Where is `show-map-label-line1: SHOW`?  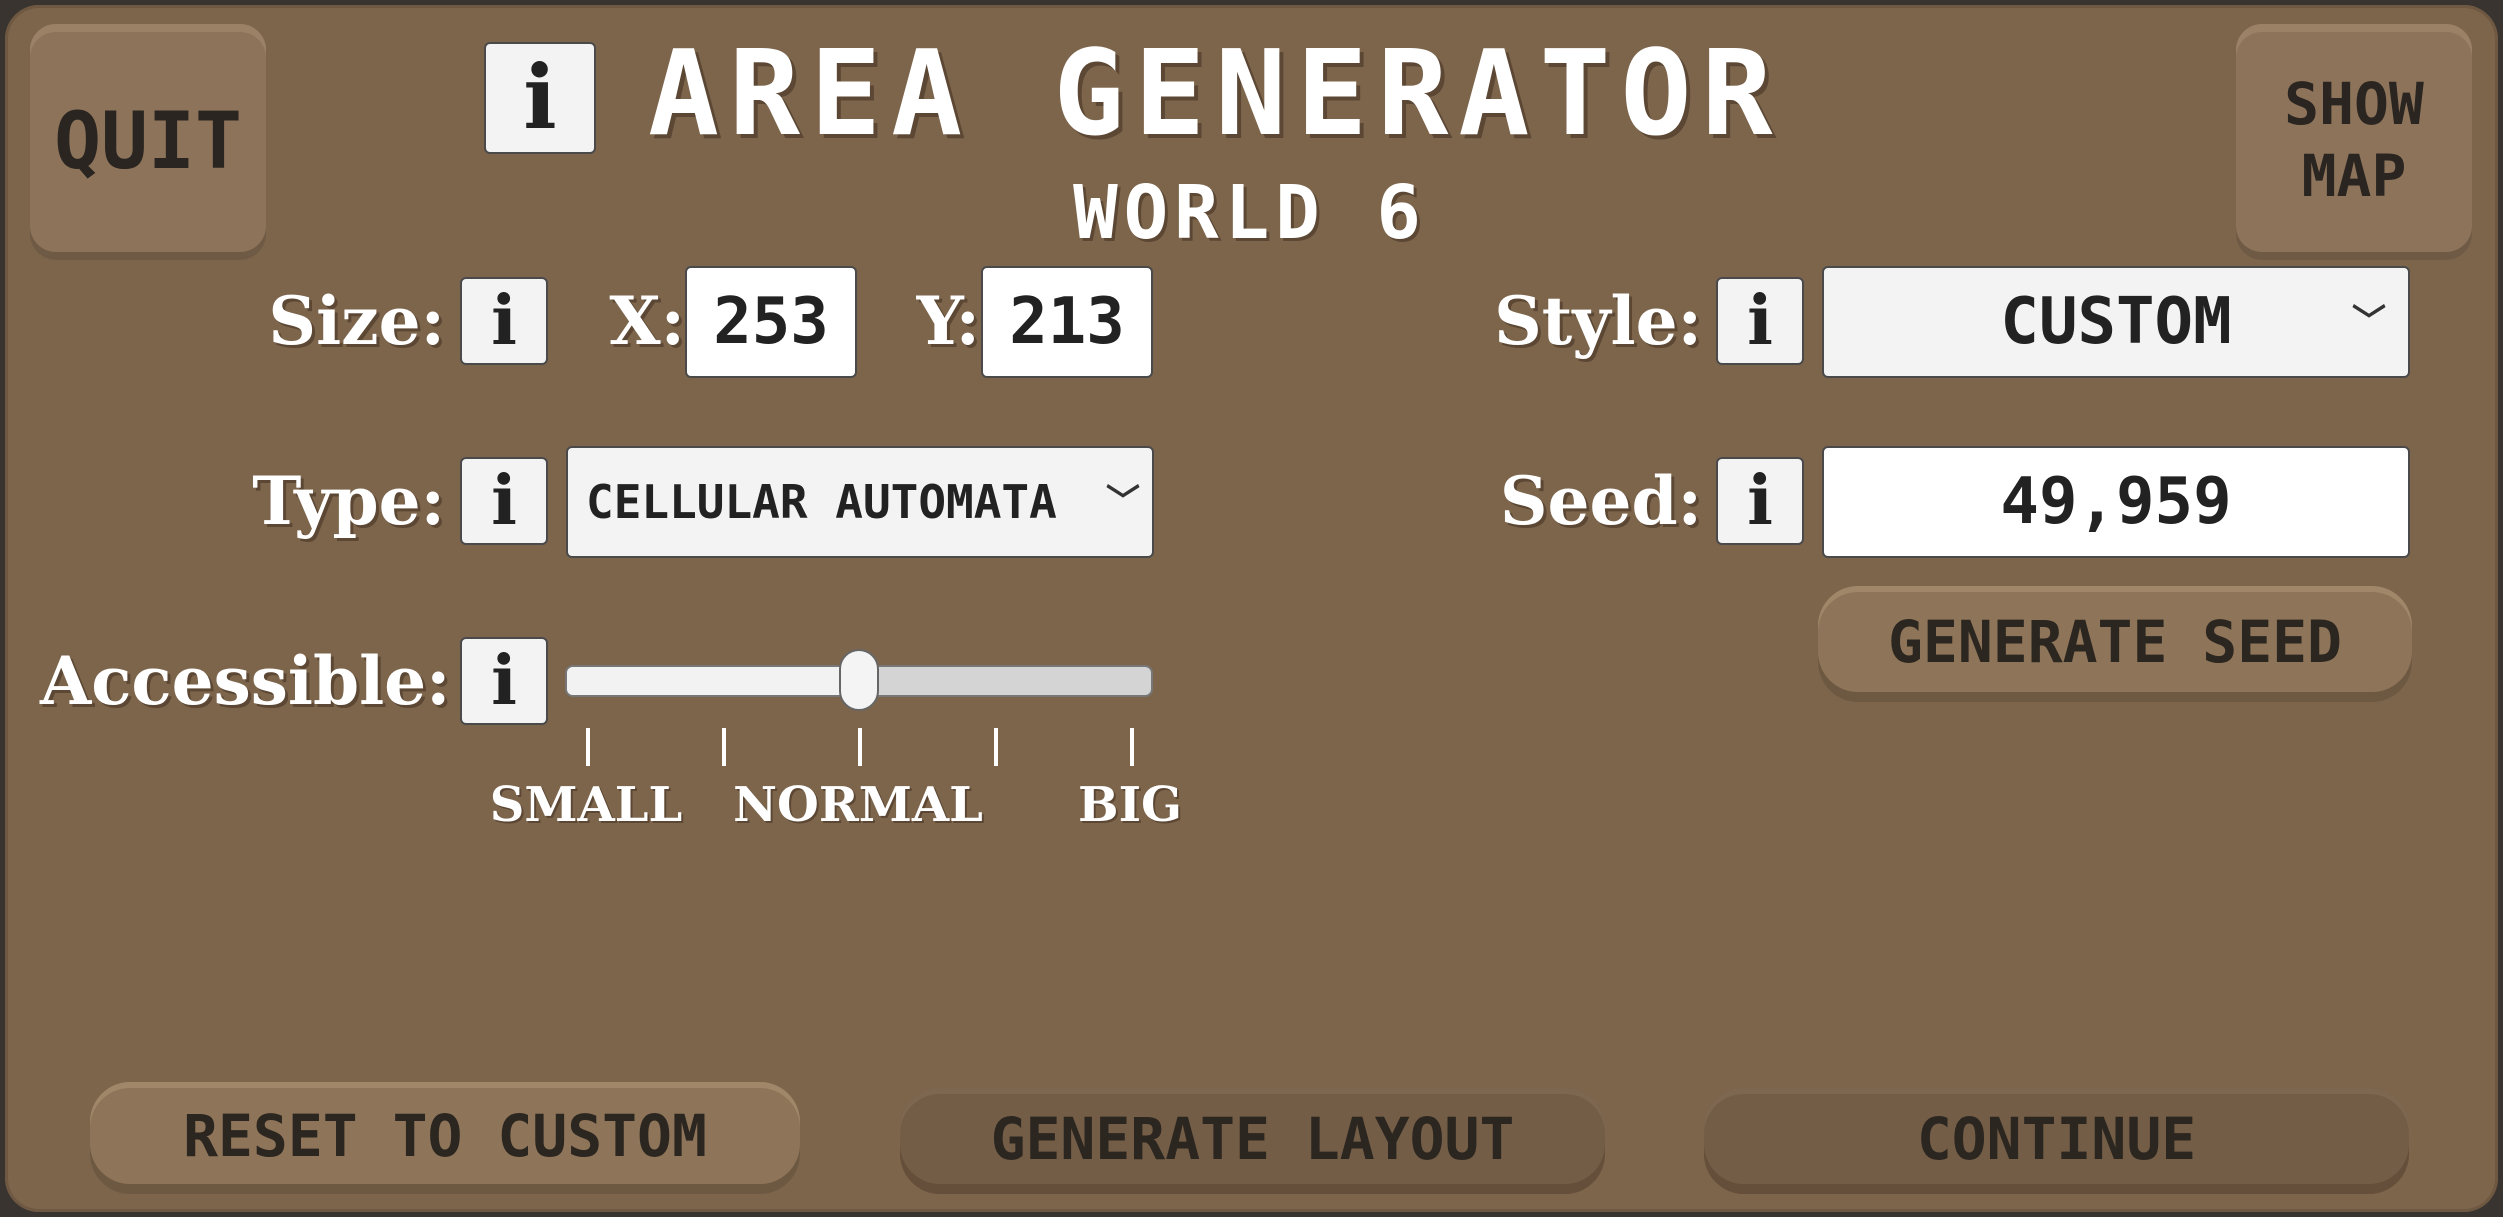 show-map-label-line1: SHOW is located at coordinates (2354, 104).